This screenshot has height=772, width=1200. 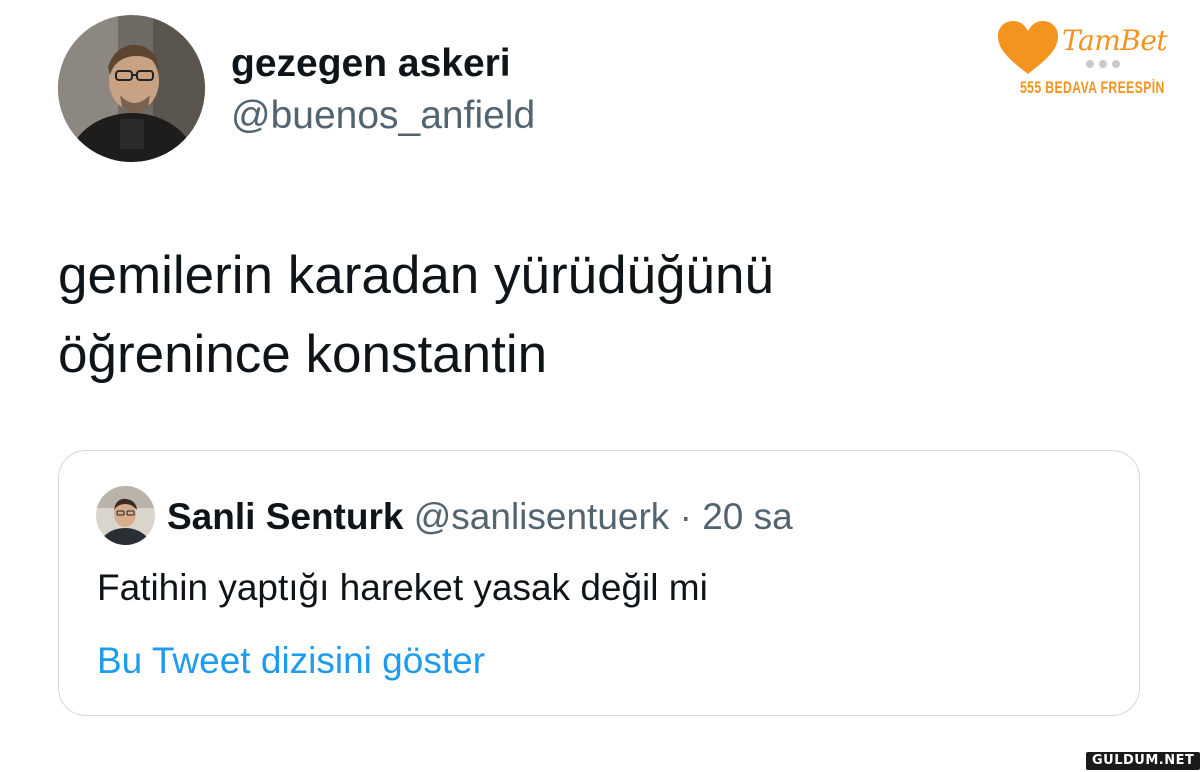 I want to click on site-watermark: GULDUM.NET, so click(x=1143, y=761).